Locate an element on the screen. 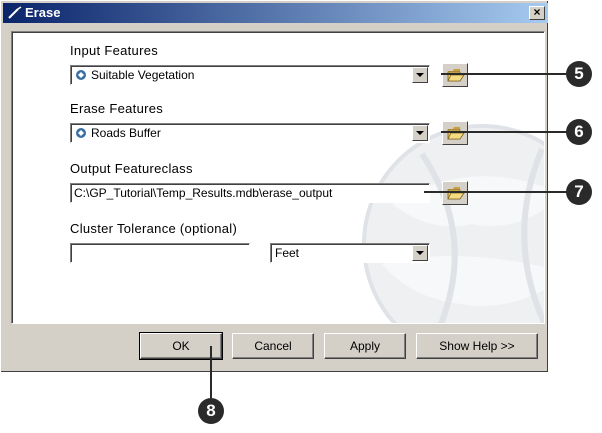 This screenshot has height=433, width=602. input-features-value: Suitable Vegetation is located at coordinates (143, 75).